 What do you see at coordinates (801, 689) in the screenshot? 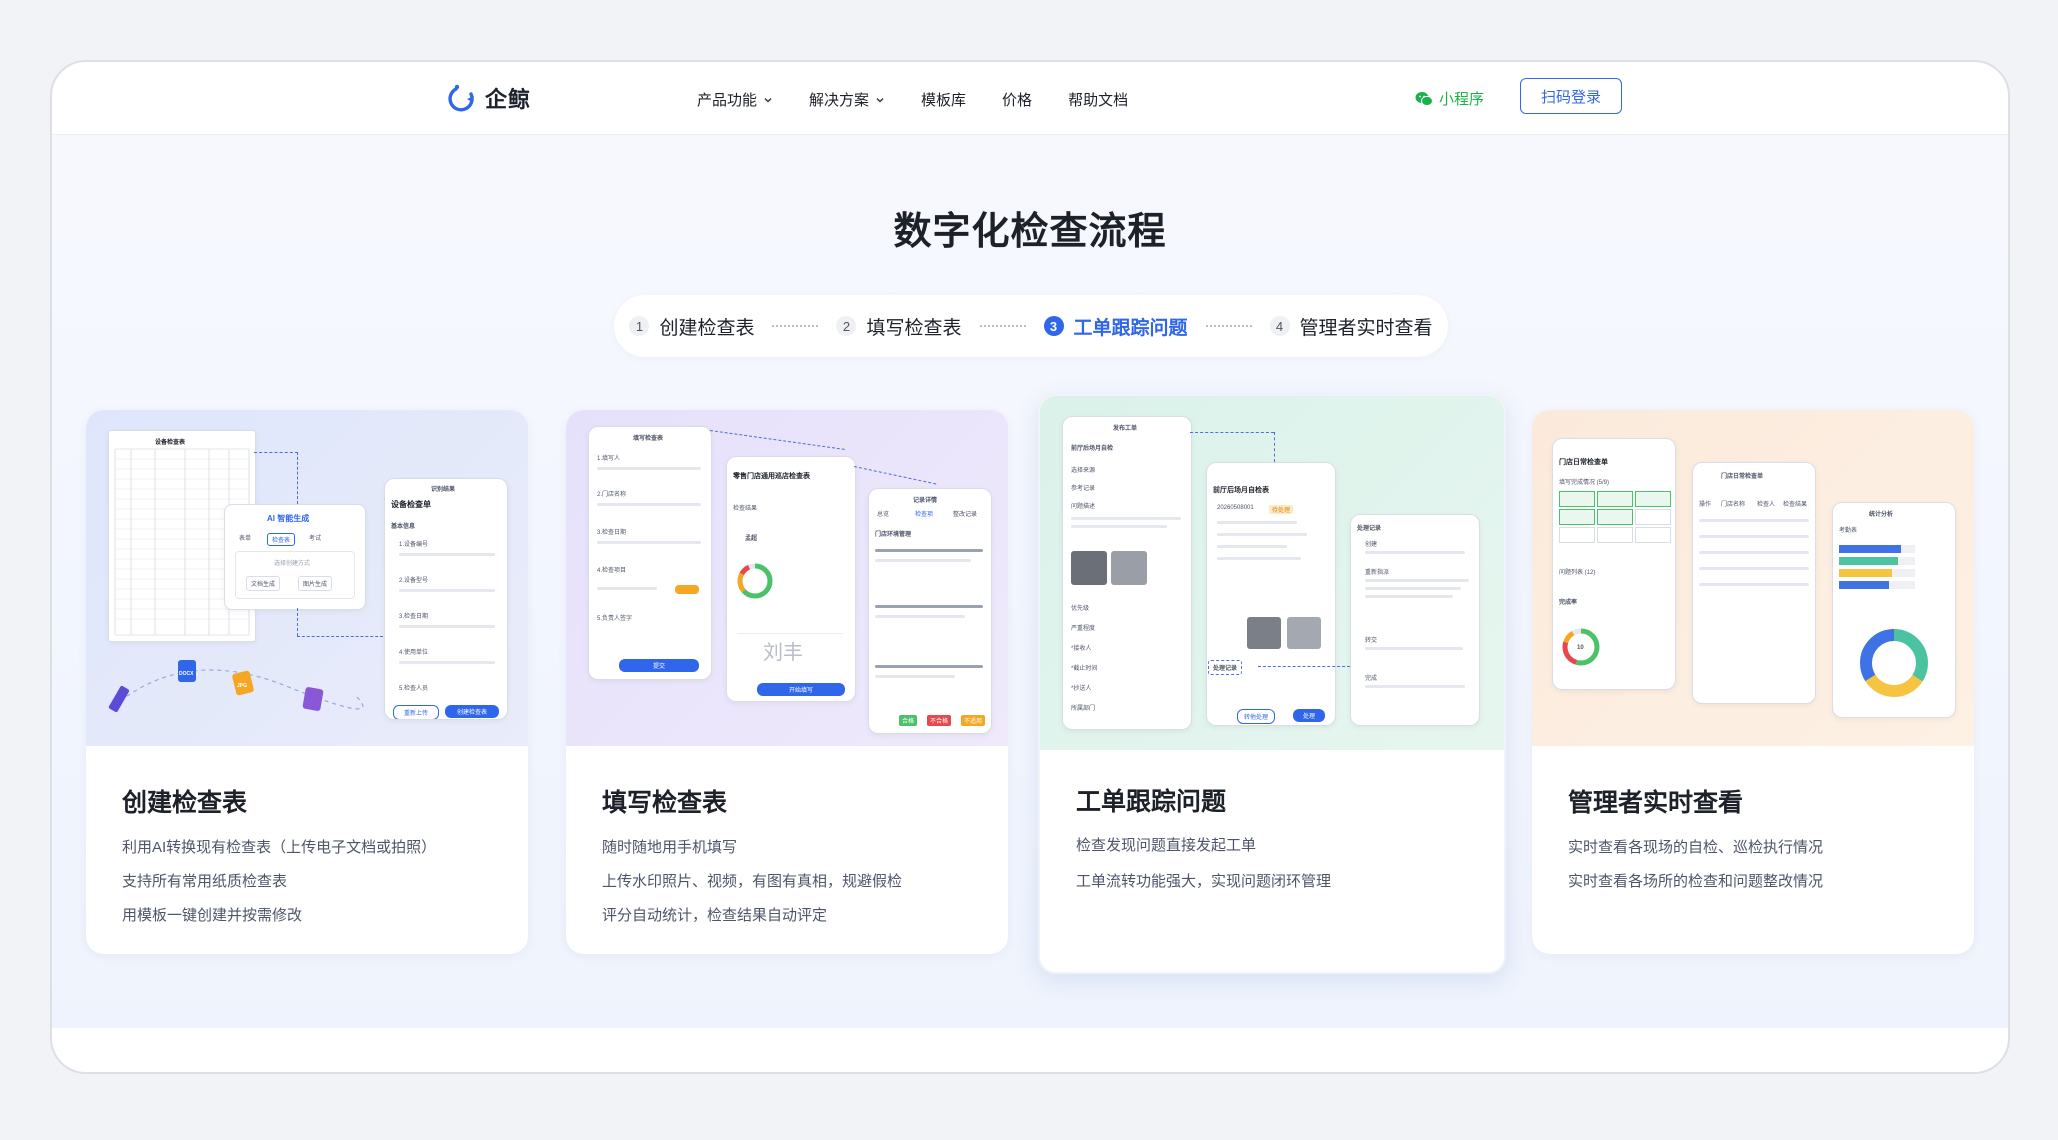
I see `start-fill-button: 开始填写` at bounding box center [801, 689].